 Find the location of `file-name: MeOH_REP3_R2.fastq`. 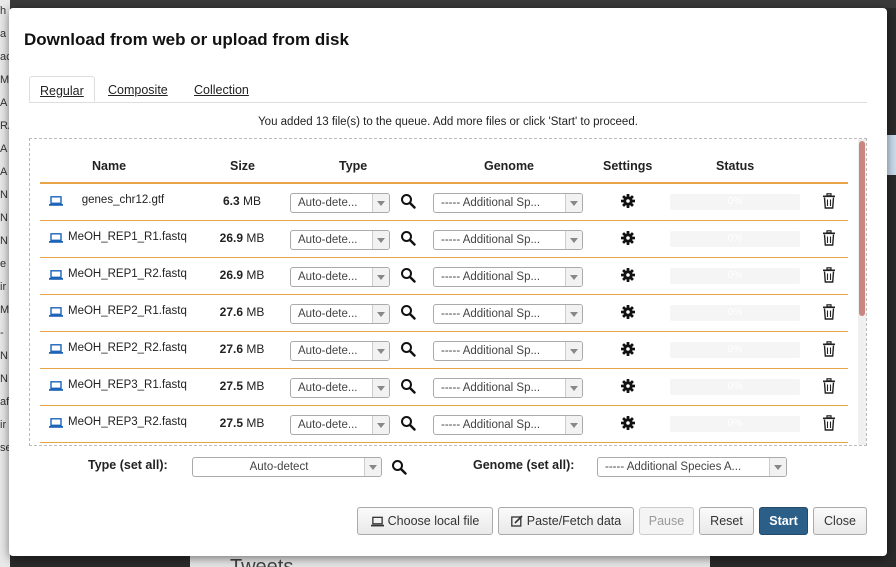

file-name: MeOH_REP3_R2.fastq is located at coordinates (127, 422).